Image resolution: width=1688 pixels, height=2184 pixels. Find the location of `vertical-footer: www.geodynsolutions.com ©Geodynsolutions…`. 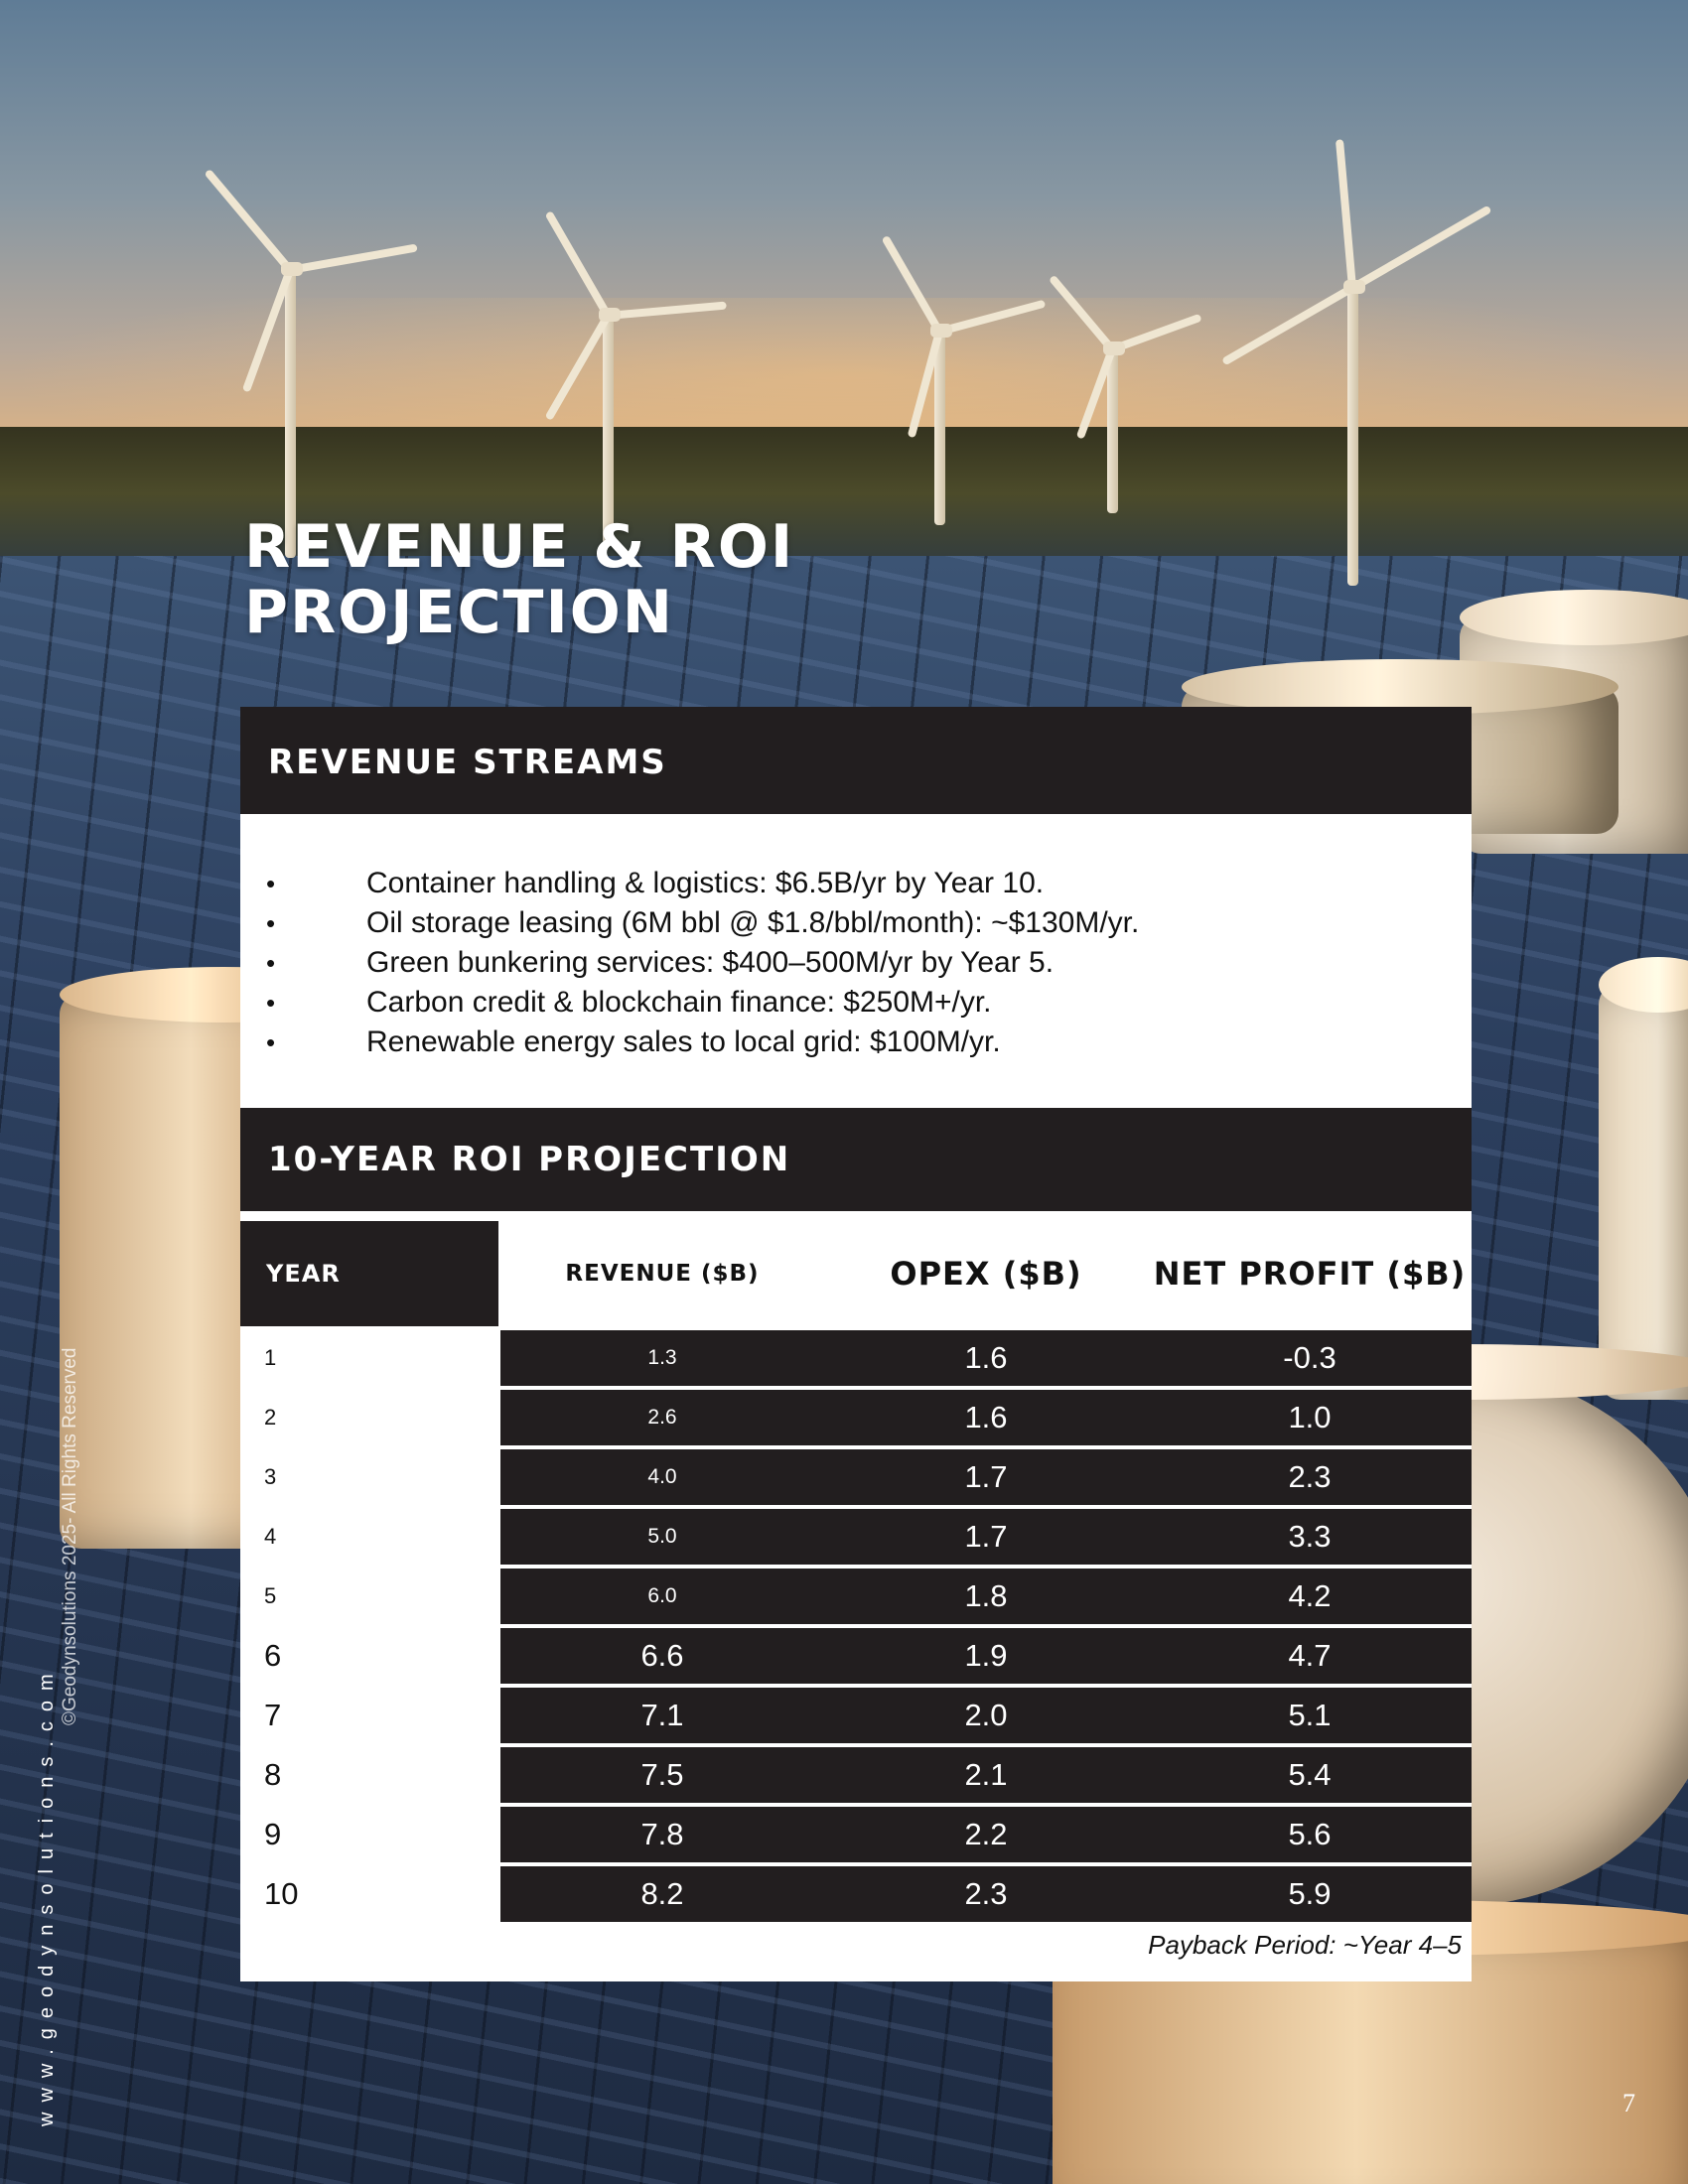

vertical-footer: www.geodynsolutions.com ©Geodynsolutions… is located at coordinates (57, 1737).